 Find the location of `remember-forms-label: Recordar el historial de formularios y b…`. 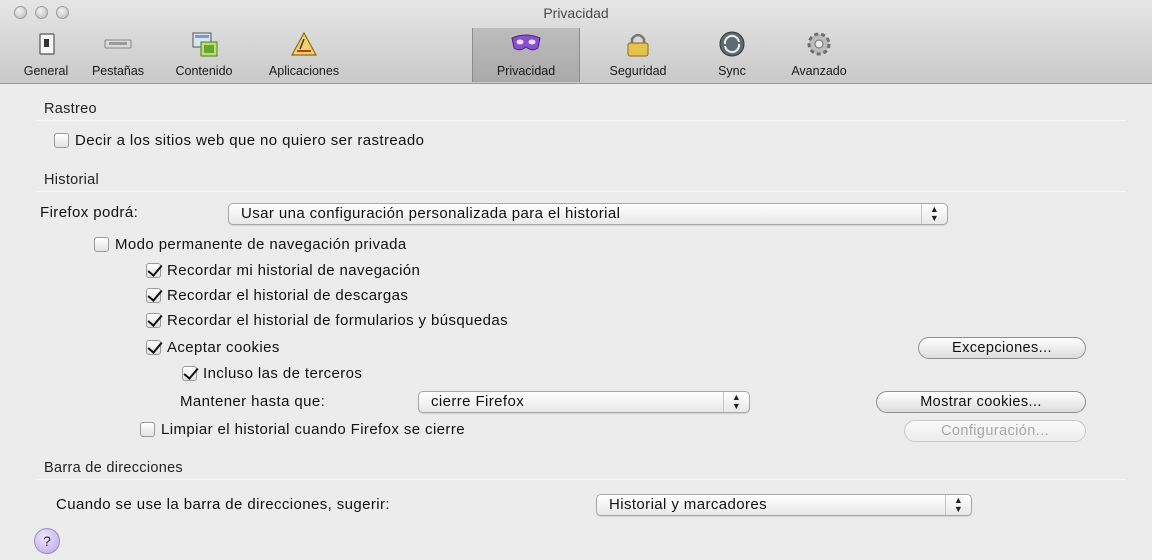

remember-forms-label: Recordar el historial de formularios y b… is located at coordinates (338, 320).